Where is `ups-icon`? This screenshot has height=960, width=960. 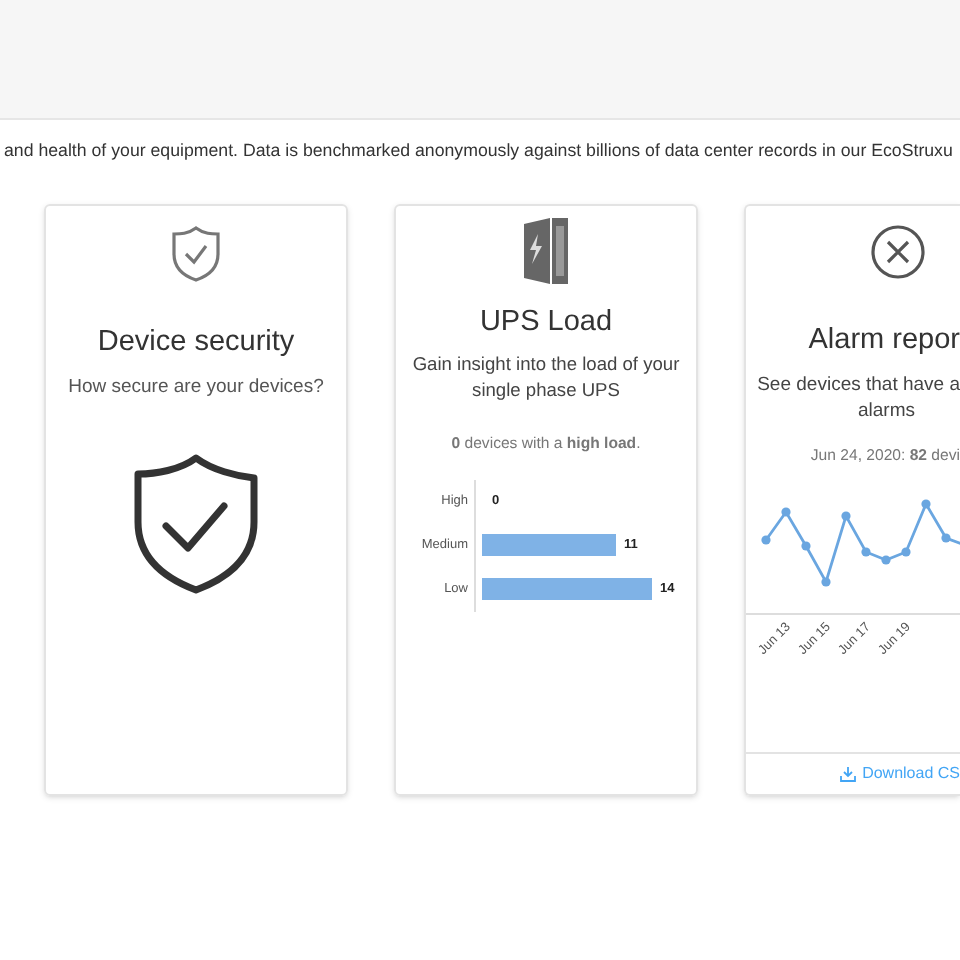
ups-icon is located at coordinates (546, 250).